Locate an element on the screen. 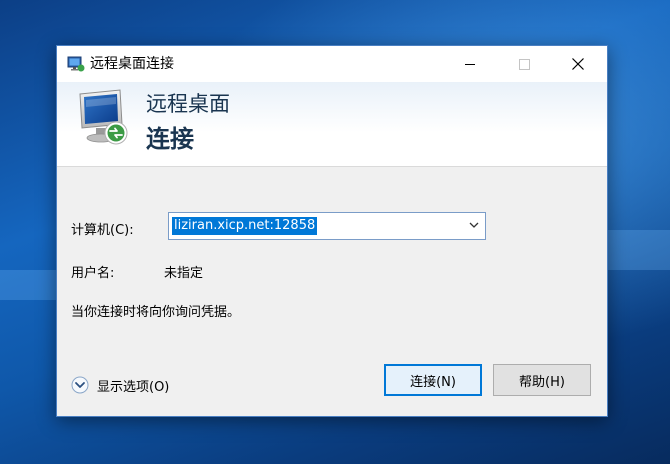 The image size is (670, 464). expand-options-icon is located at coordinates (80, 385).